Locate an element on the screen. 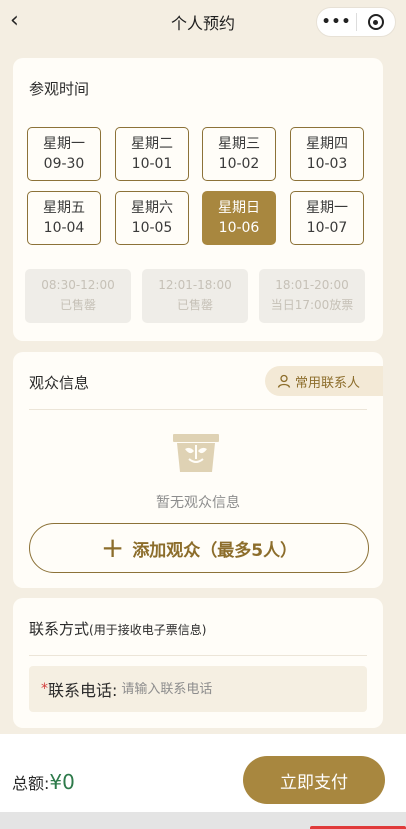 Image resolution: width=406 pixels, height=829 pixels. date-option: 星期二 10-01 is located at coordinates (152, 154).